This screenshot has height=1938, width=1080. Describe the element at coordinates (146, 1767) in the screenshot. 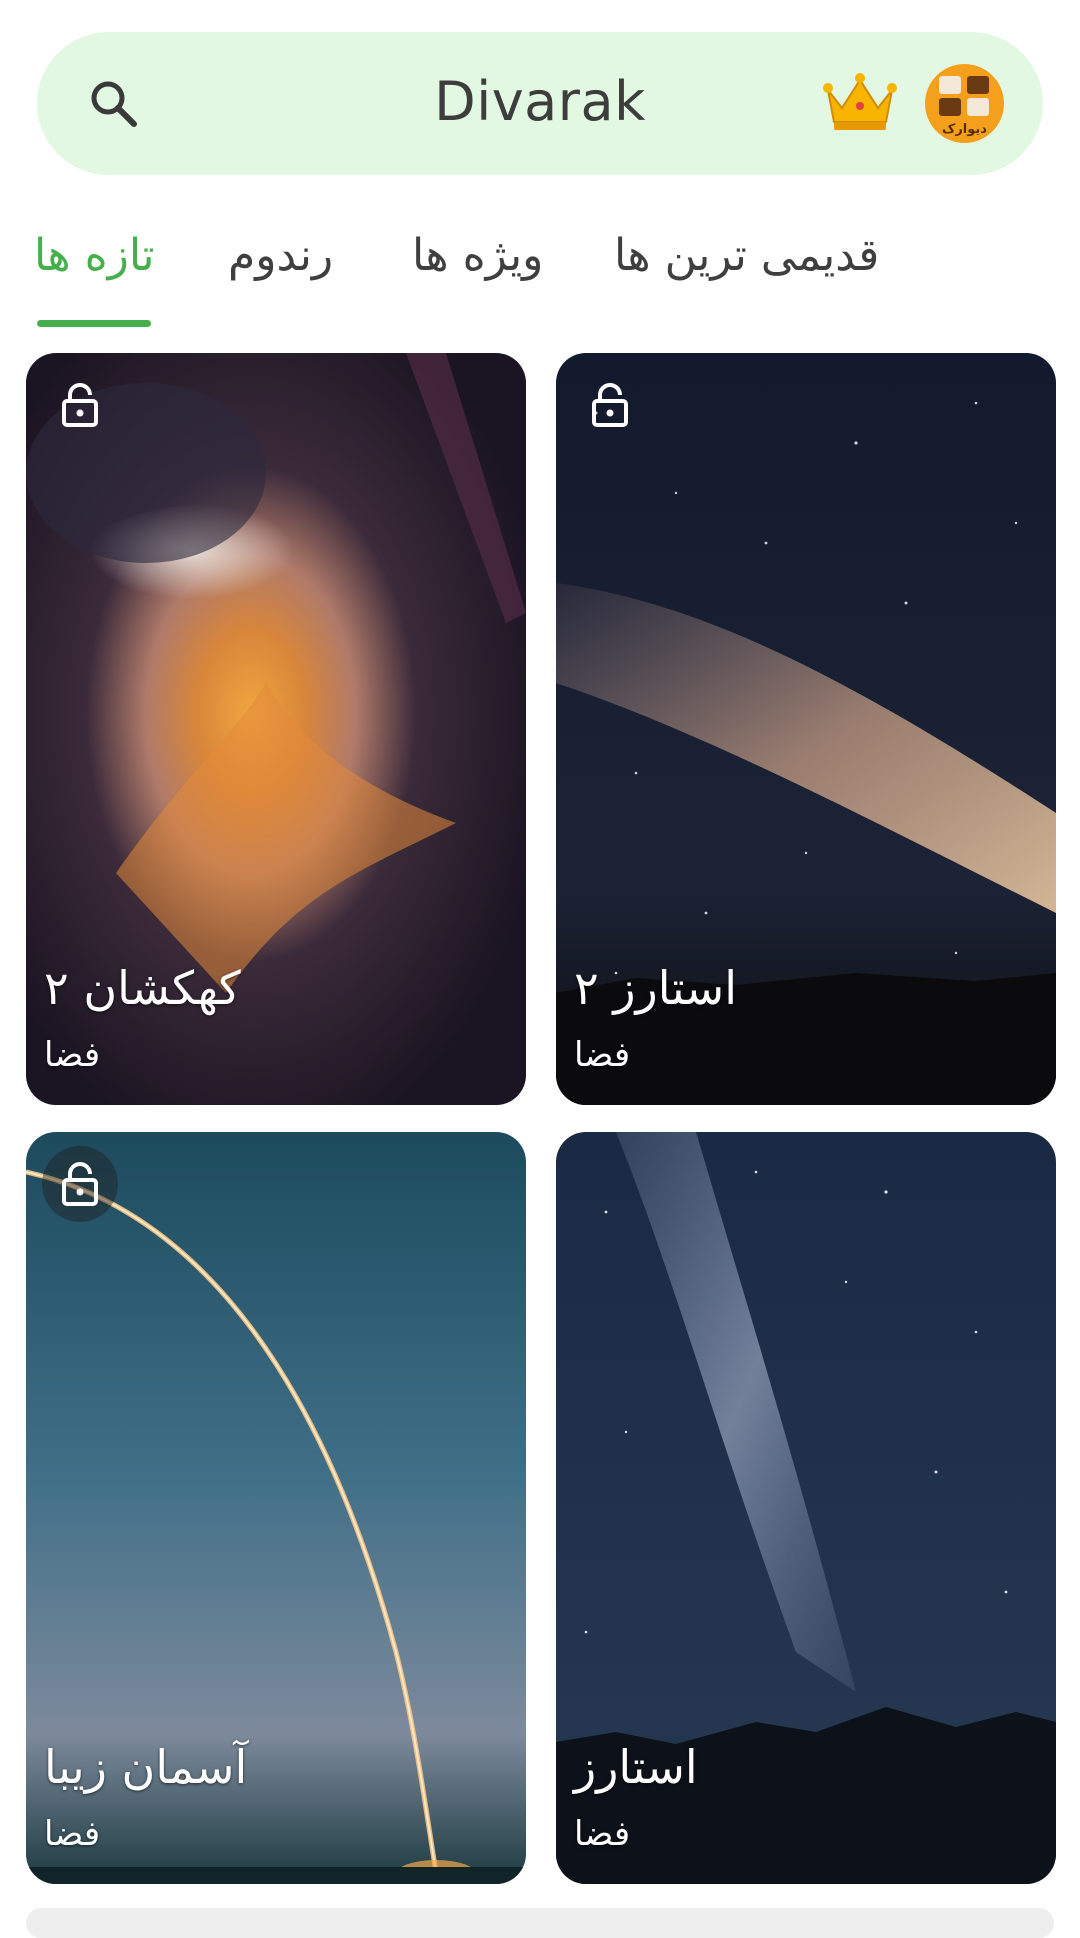

I see `card-title: آسمان زیبا` at that location.